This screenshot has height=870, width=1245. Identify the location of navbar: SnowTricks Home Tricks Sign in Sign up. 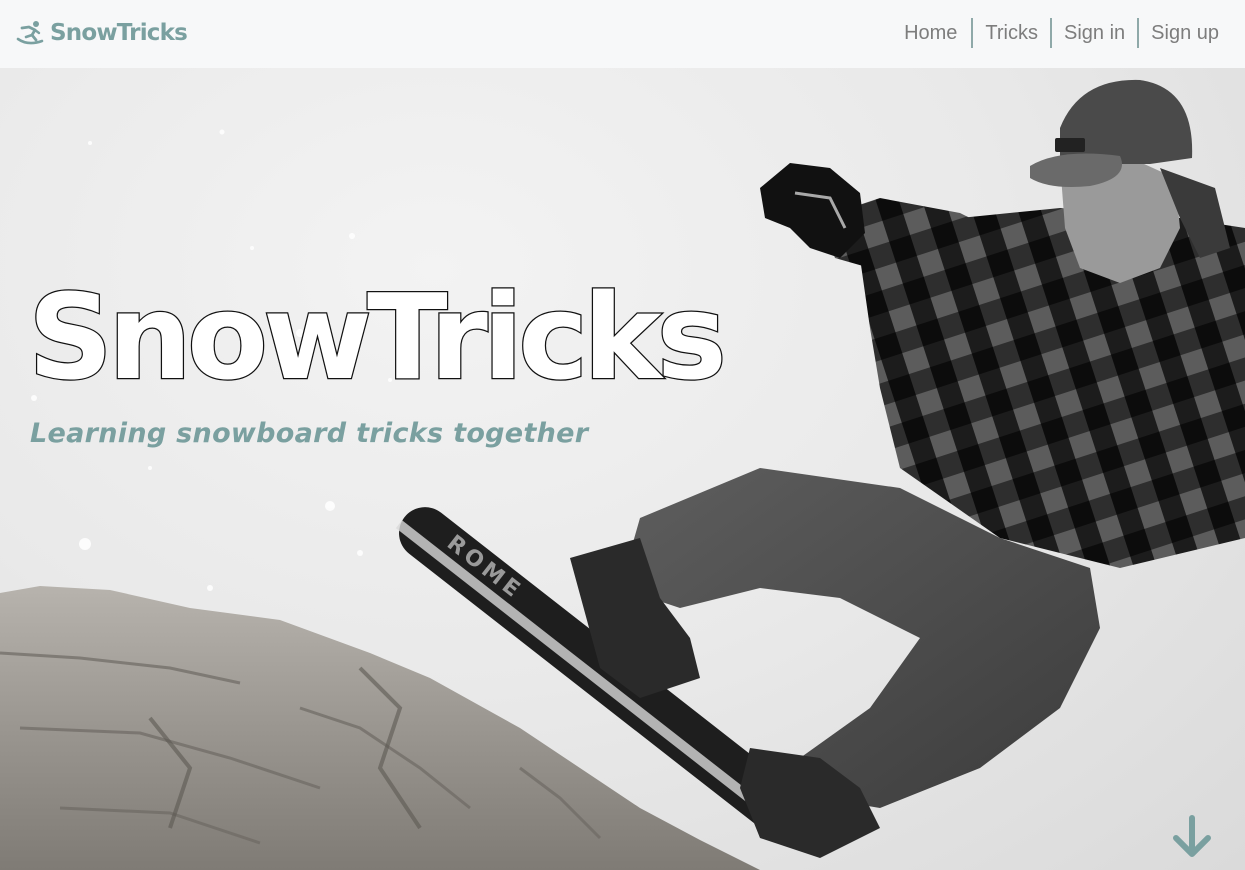
(622, 34).